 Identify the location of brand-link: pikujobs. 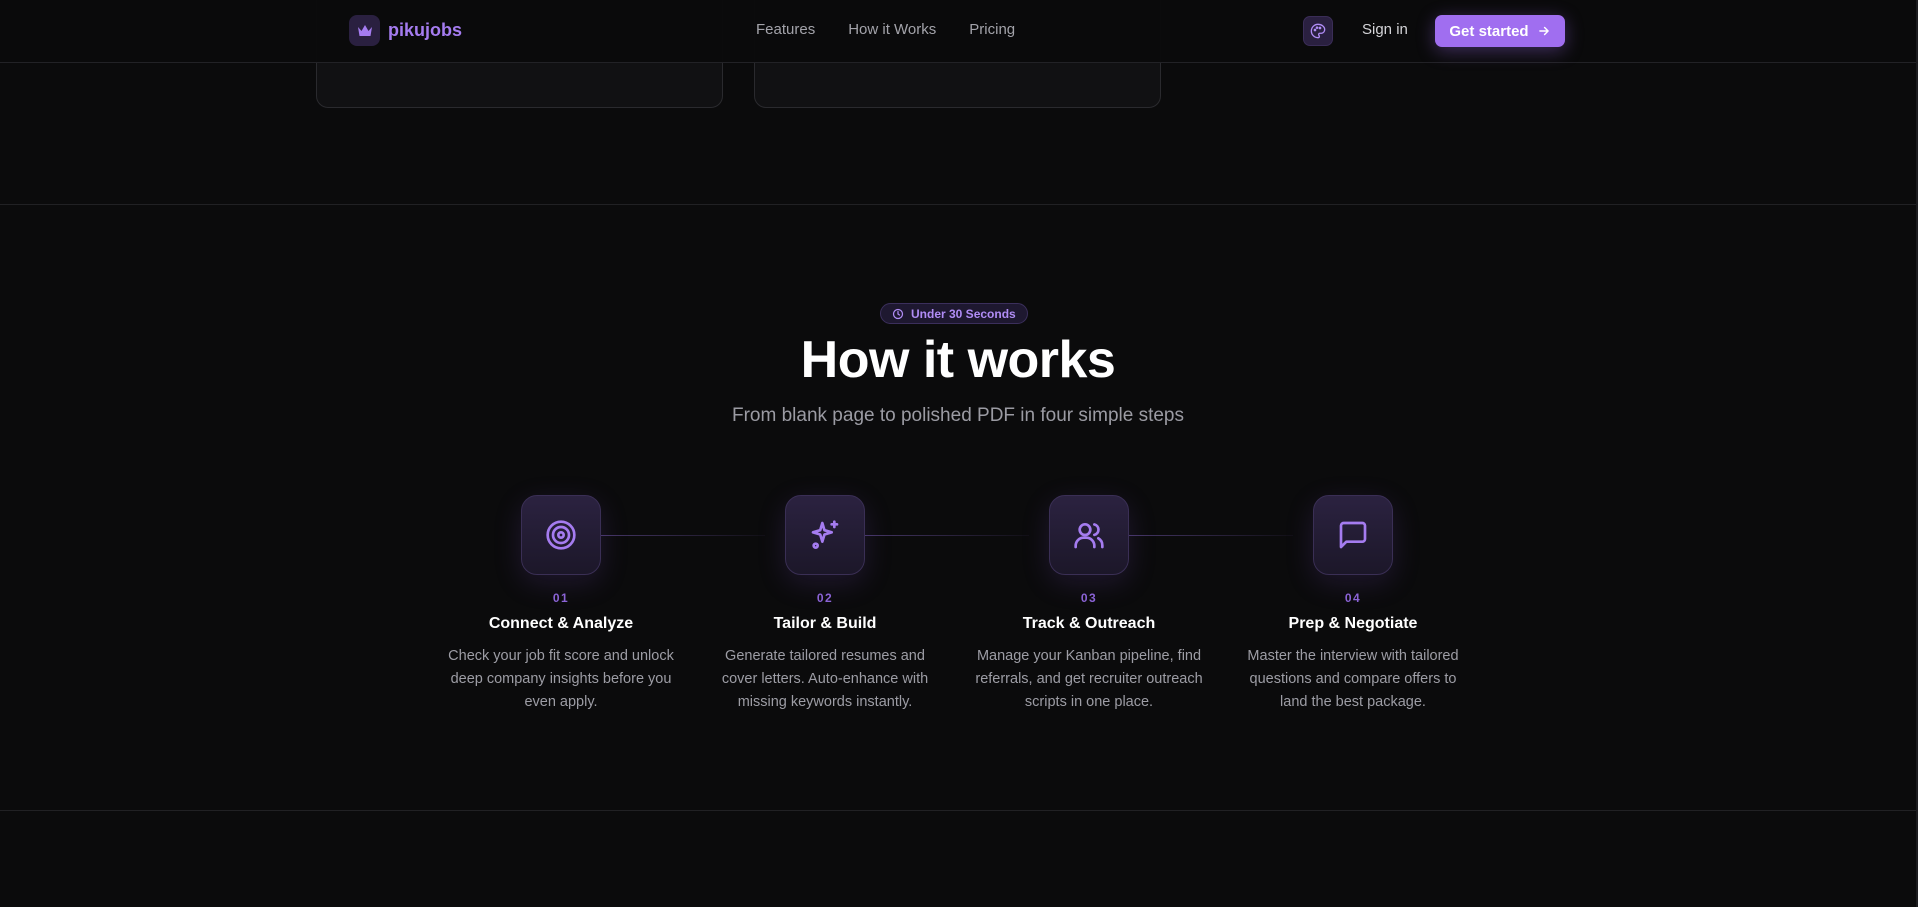
(405, 30).